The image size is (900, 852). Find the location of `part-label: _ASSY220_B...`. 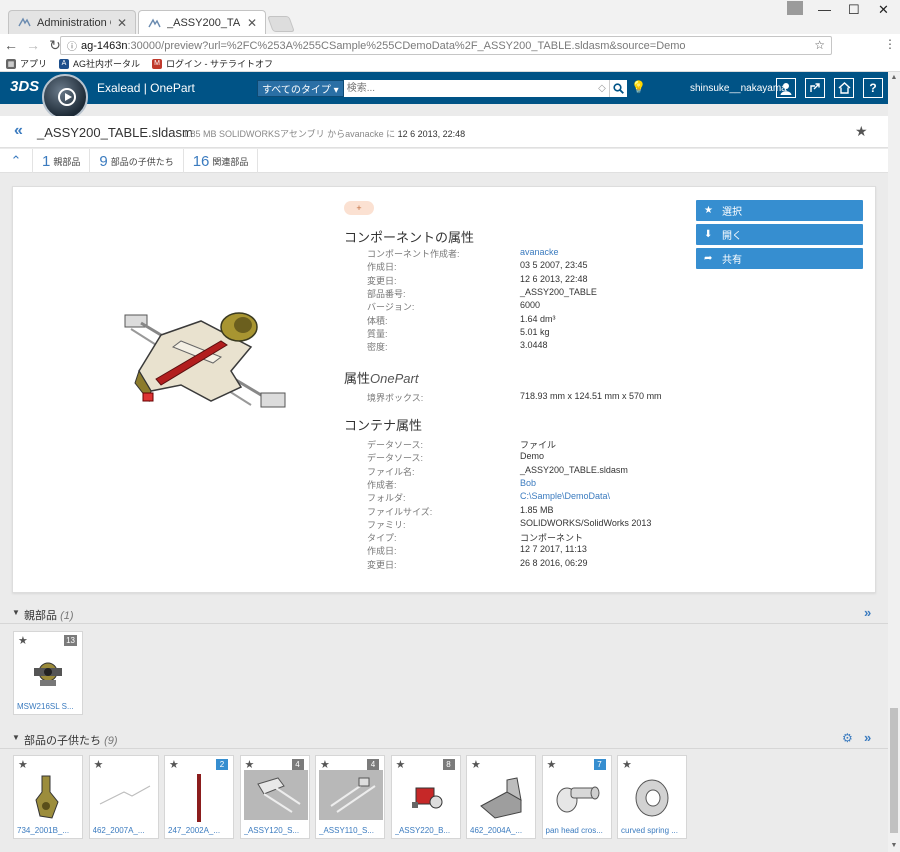

part-label: _ASSY220_B... is located at coordinates (427, 830).